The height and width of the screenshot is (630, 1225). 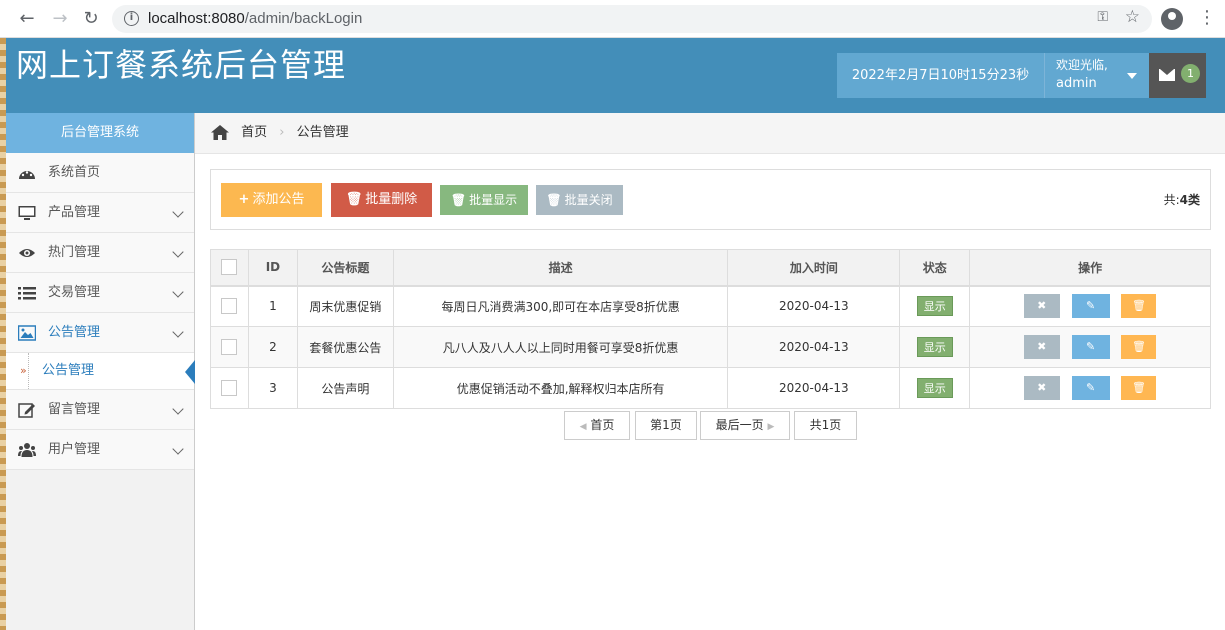 I want to click on breadcrumb: 首页 › 公告管理, so click(x=710, y=133).